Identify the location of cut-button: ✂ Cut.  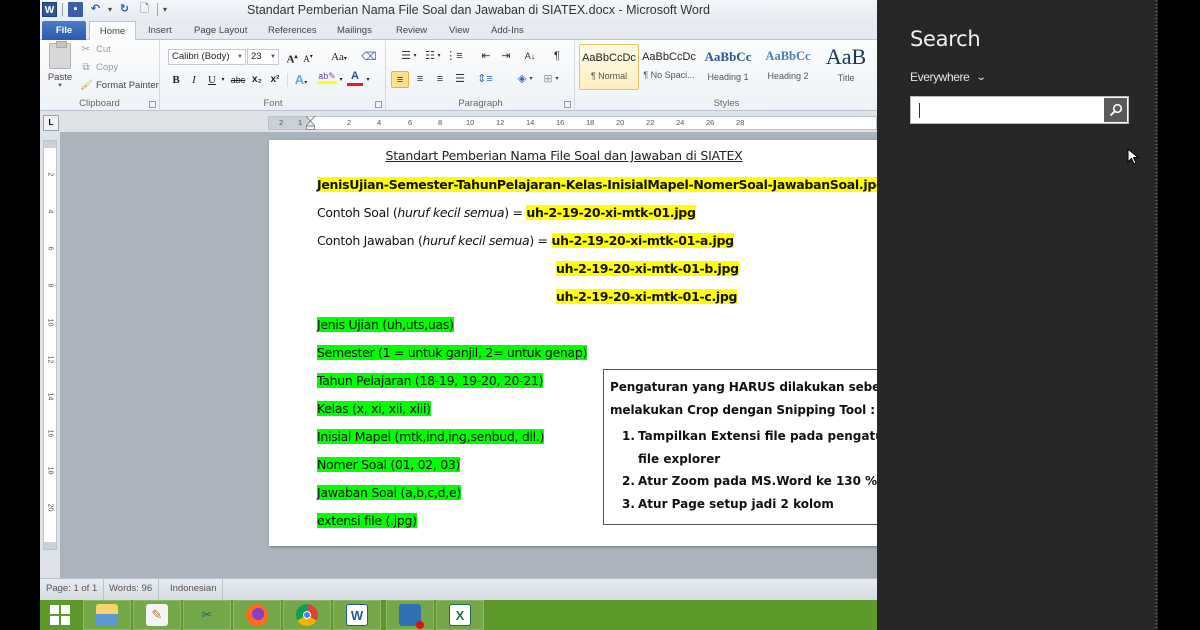
(95, 49).